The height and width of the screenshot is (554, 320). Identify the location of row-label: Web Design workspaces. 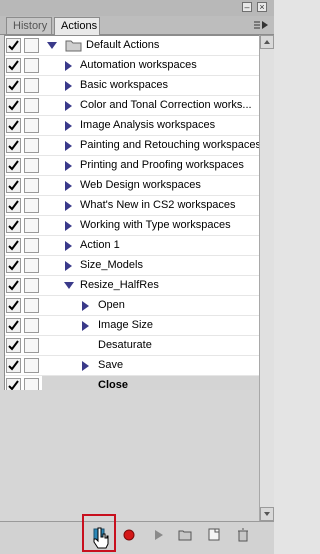
(140, 185).